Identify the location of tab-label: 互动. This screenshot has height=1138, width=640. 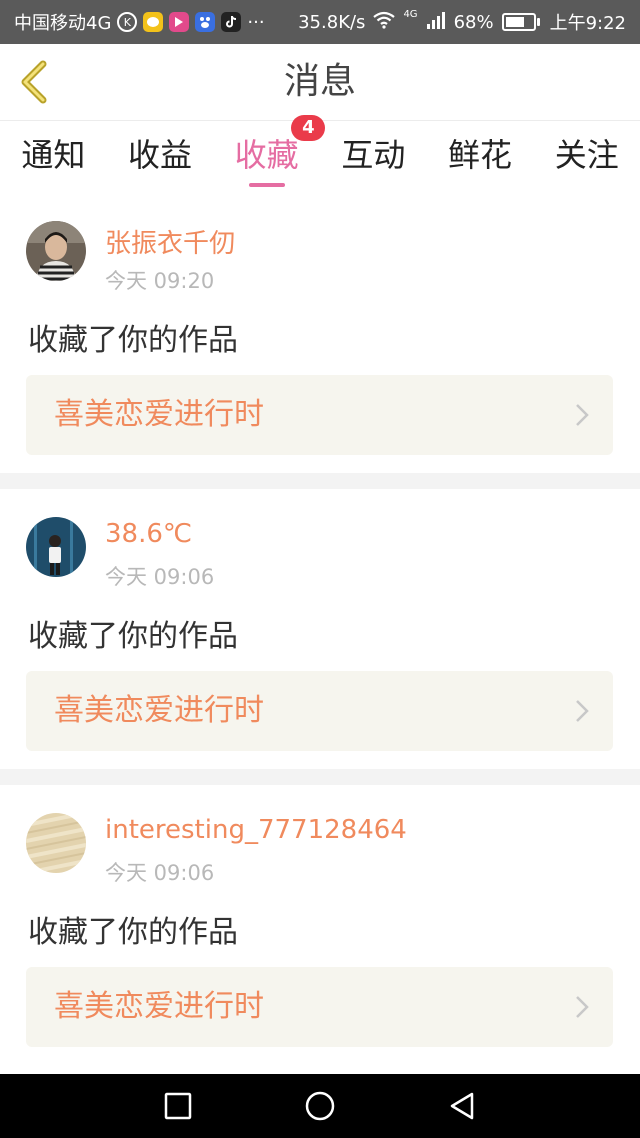
(373, 155).